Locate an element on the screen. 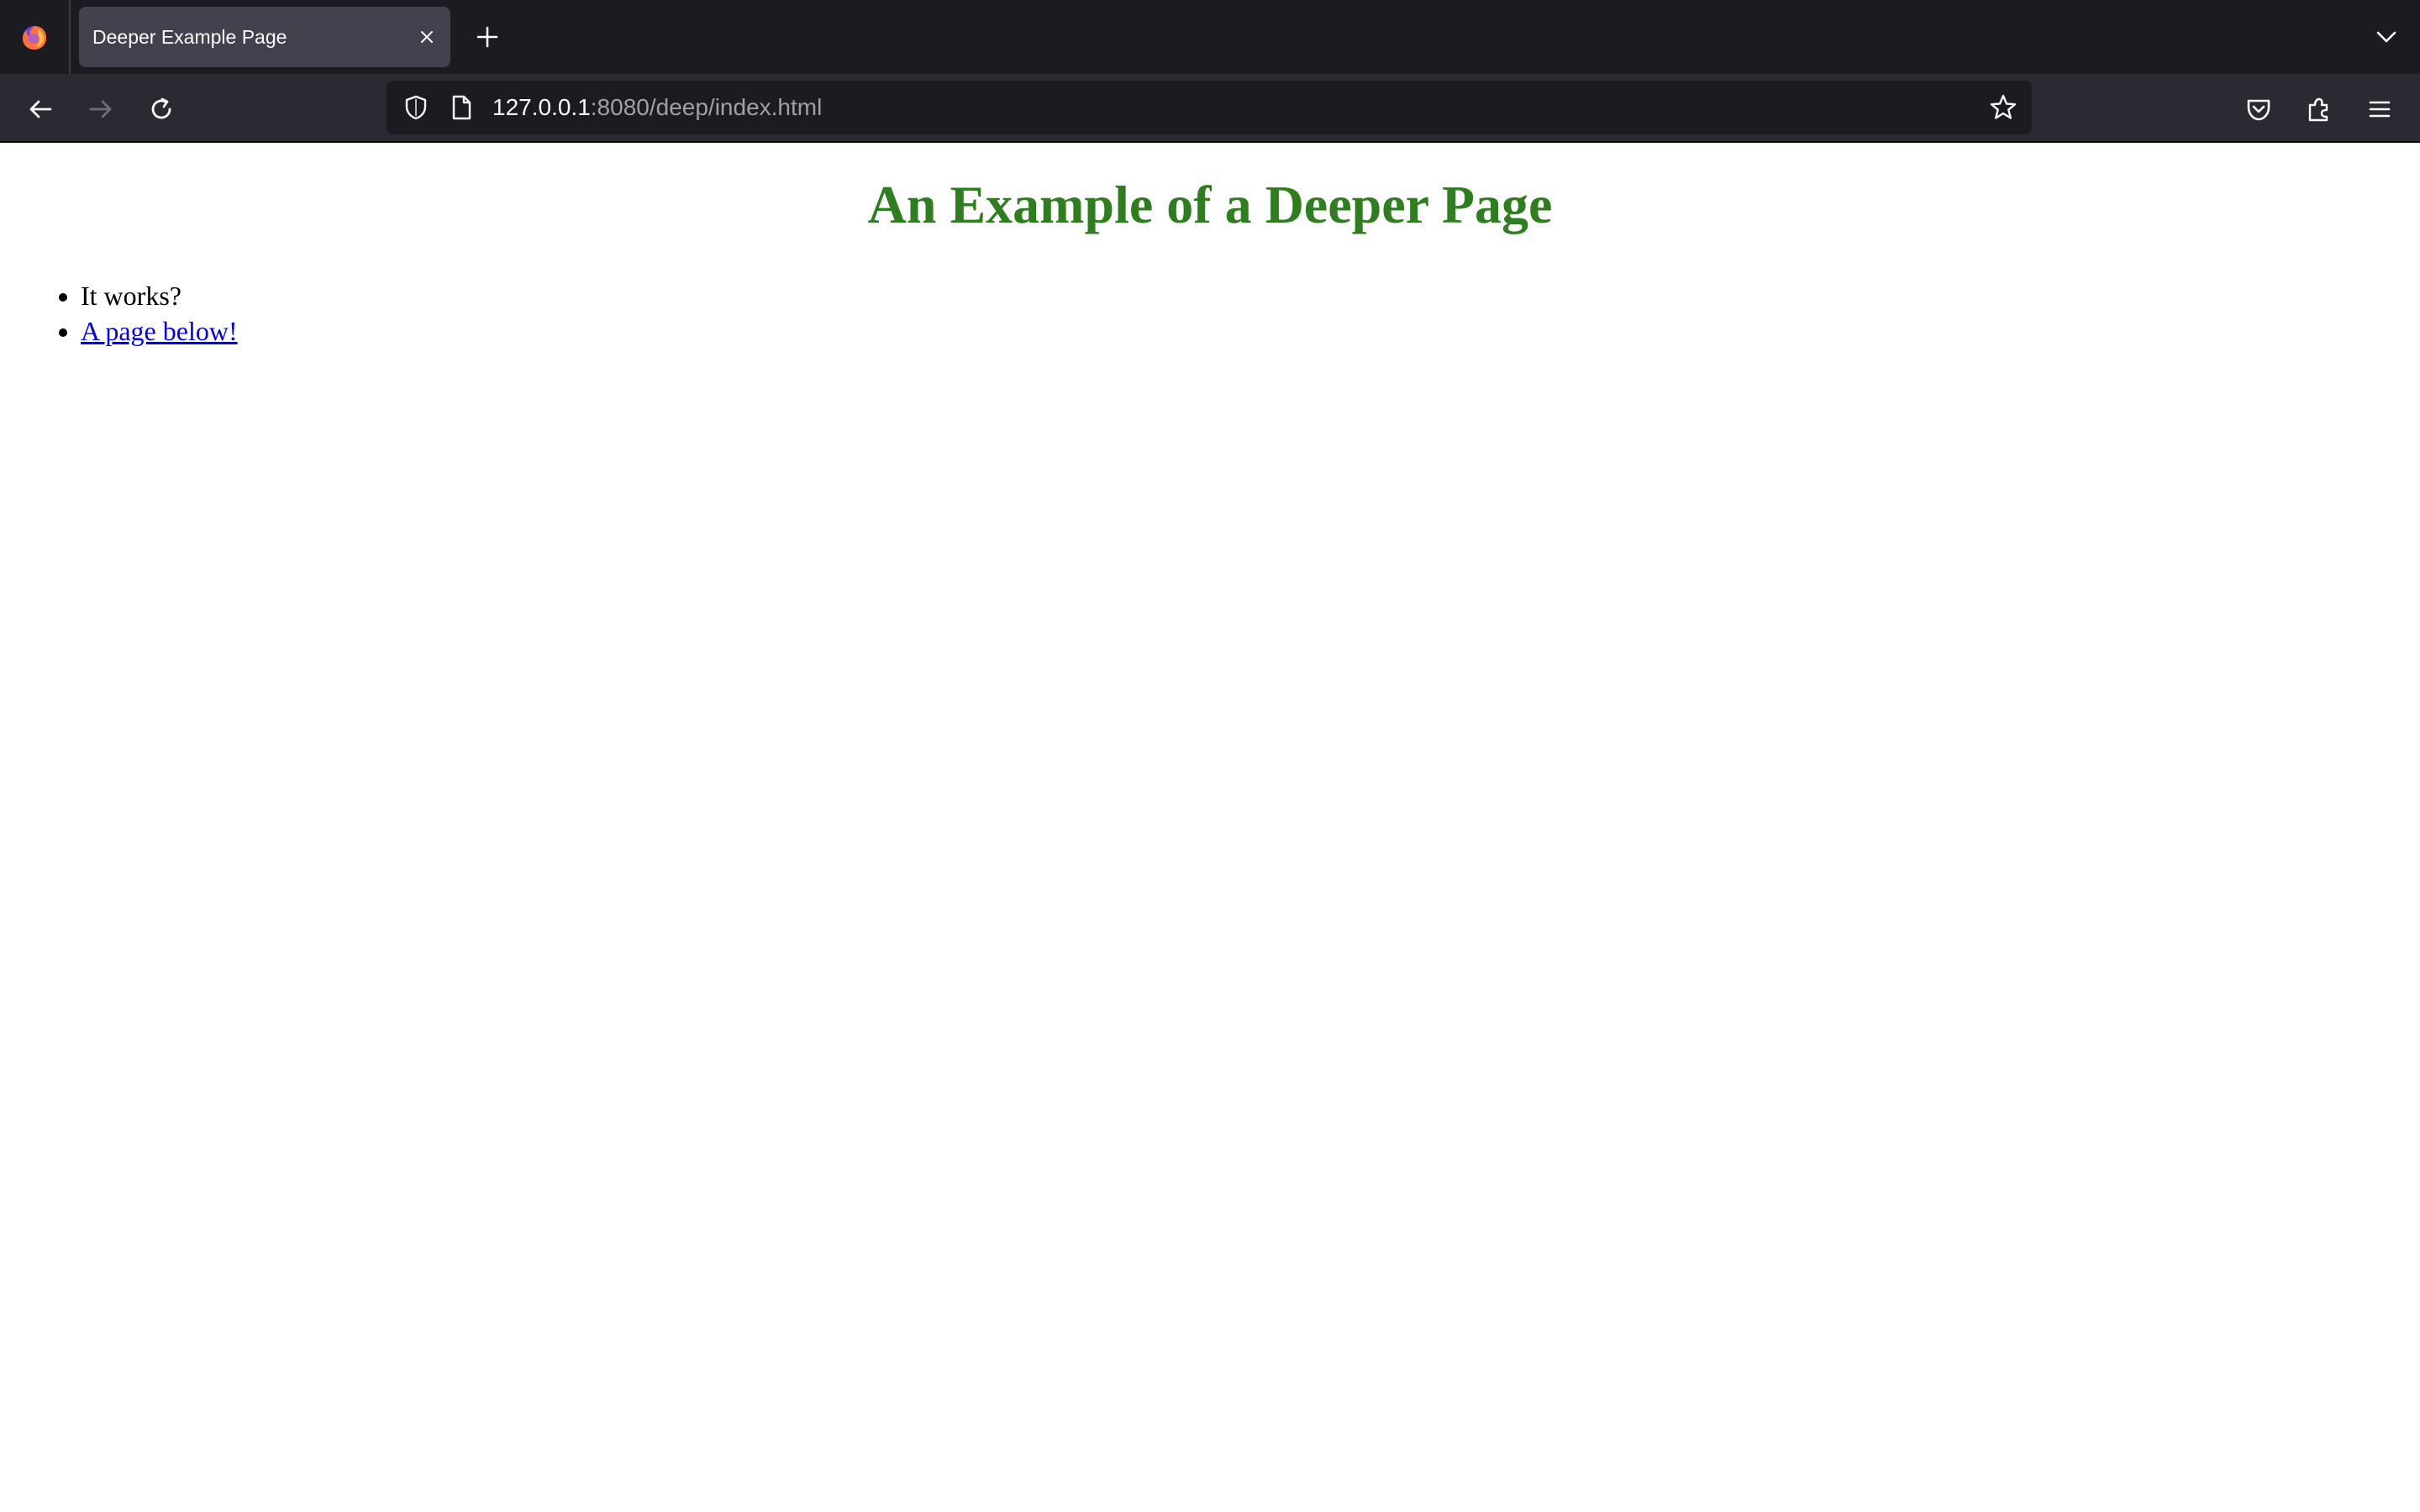 This screenshot has width=2420, height=1512. close-icon is located at coordinates (427, 37).